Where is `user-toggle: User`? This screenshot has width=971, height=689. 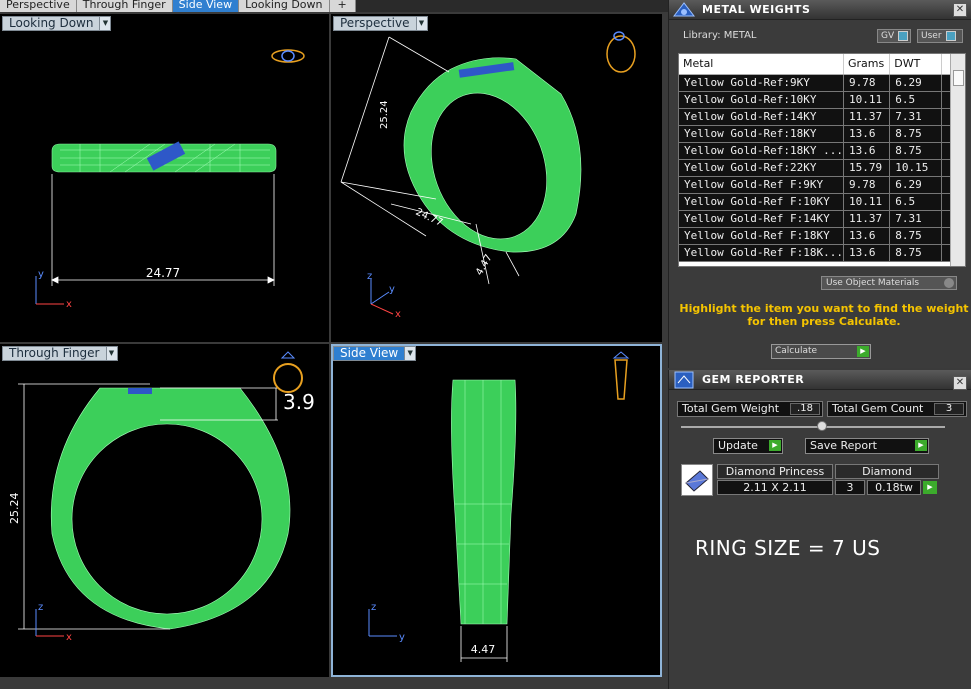
user-toggle: User is located at coordinates (940, 36).